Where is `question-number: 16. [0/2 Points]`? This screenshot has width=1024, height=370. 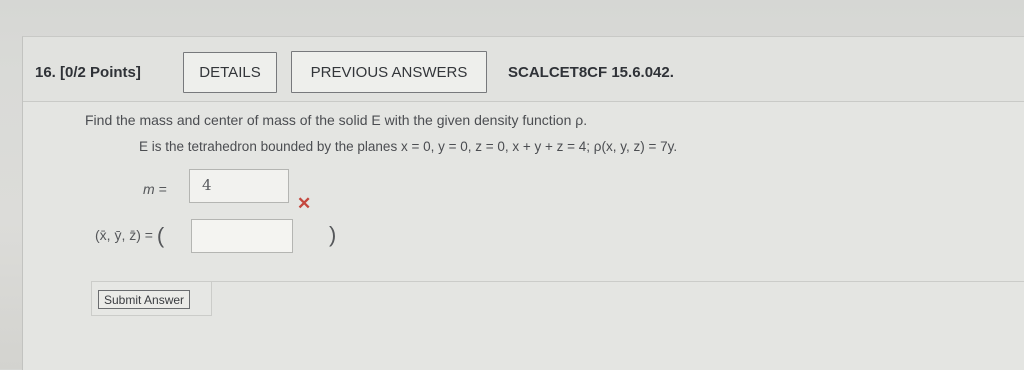
question-number: 16. [0/2 Points] is located at coordinates (88, 72).